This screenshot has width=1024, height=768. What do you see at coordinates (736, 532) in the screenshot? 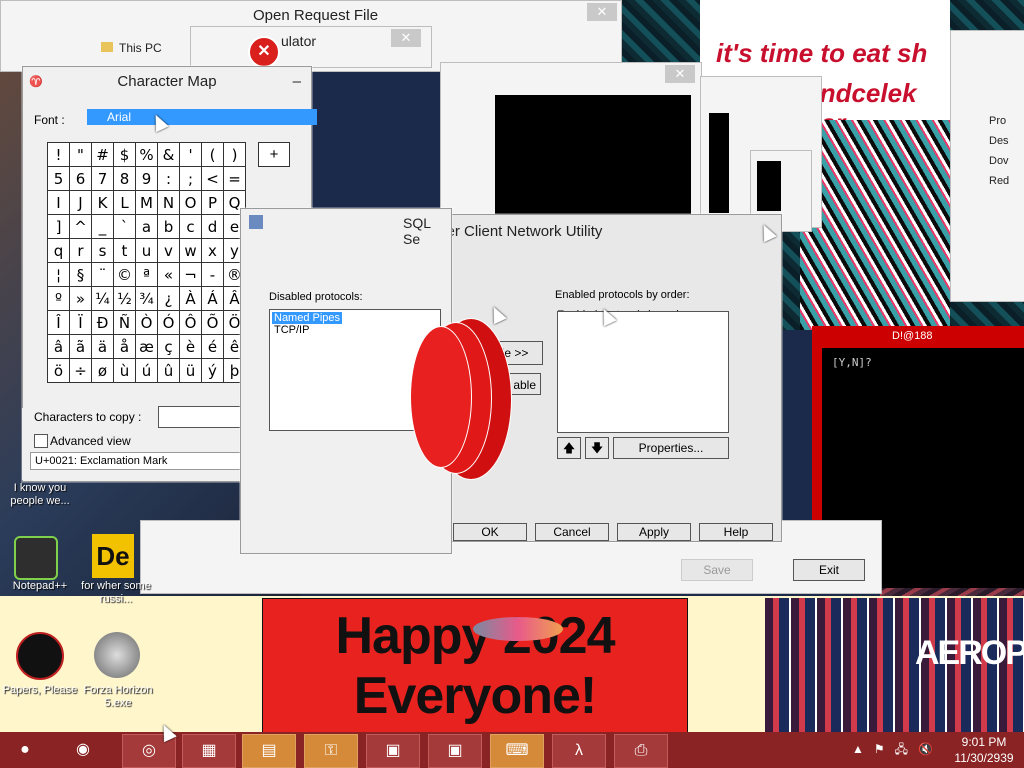
I see `help-button: Help` at bounding box center [736, 532].